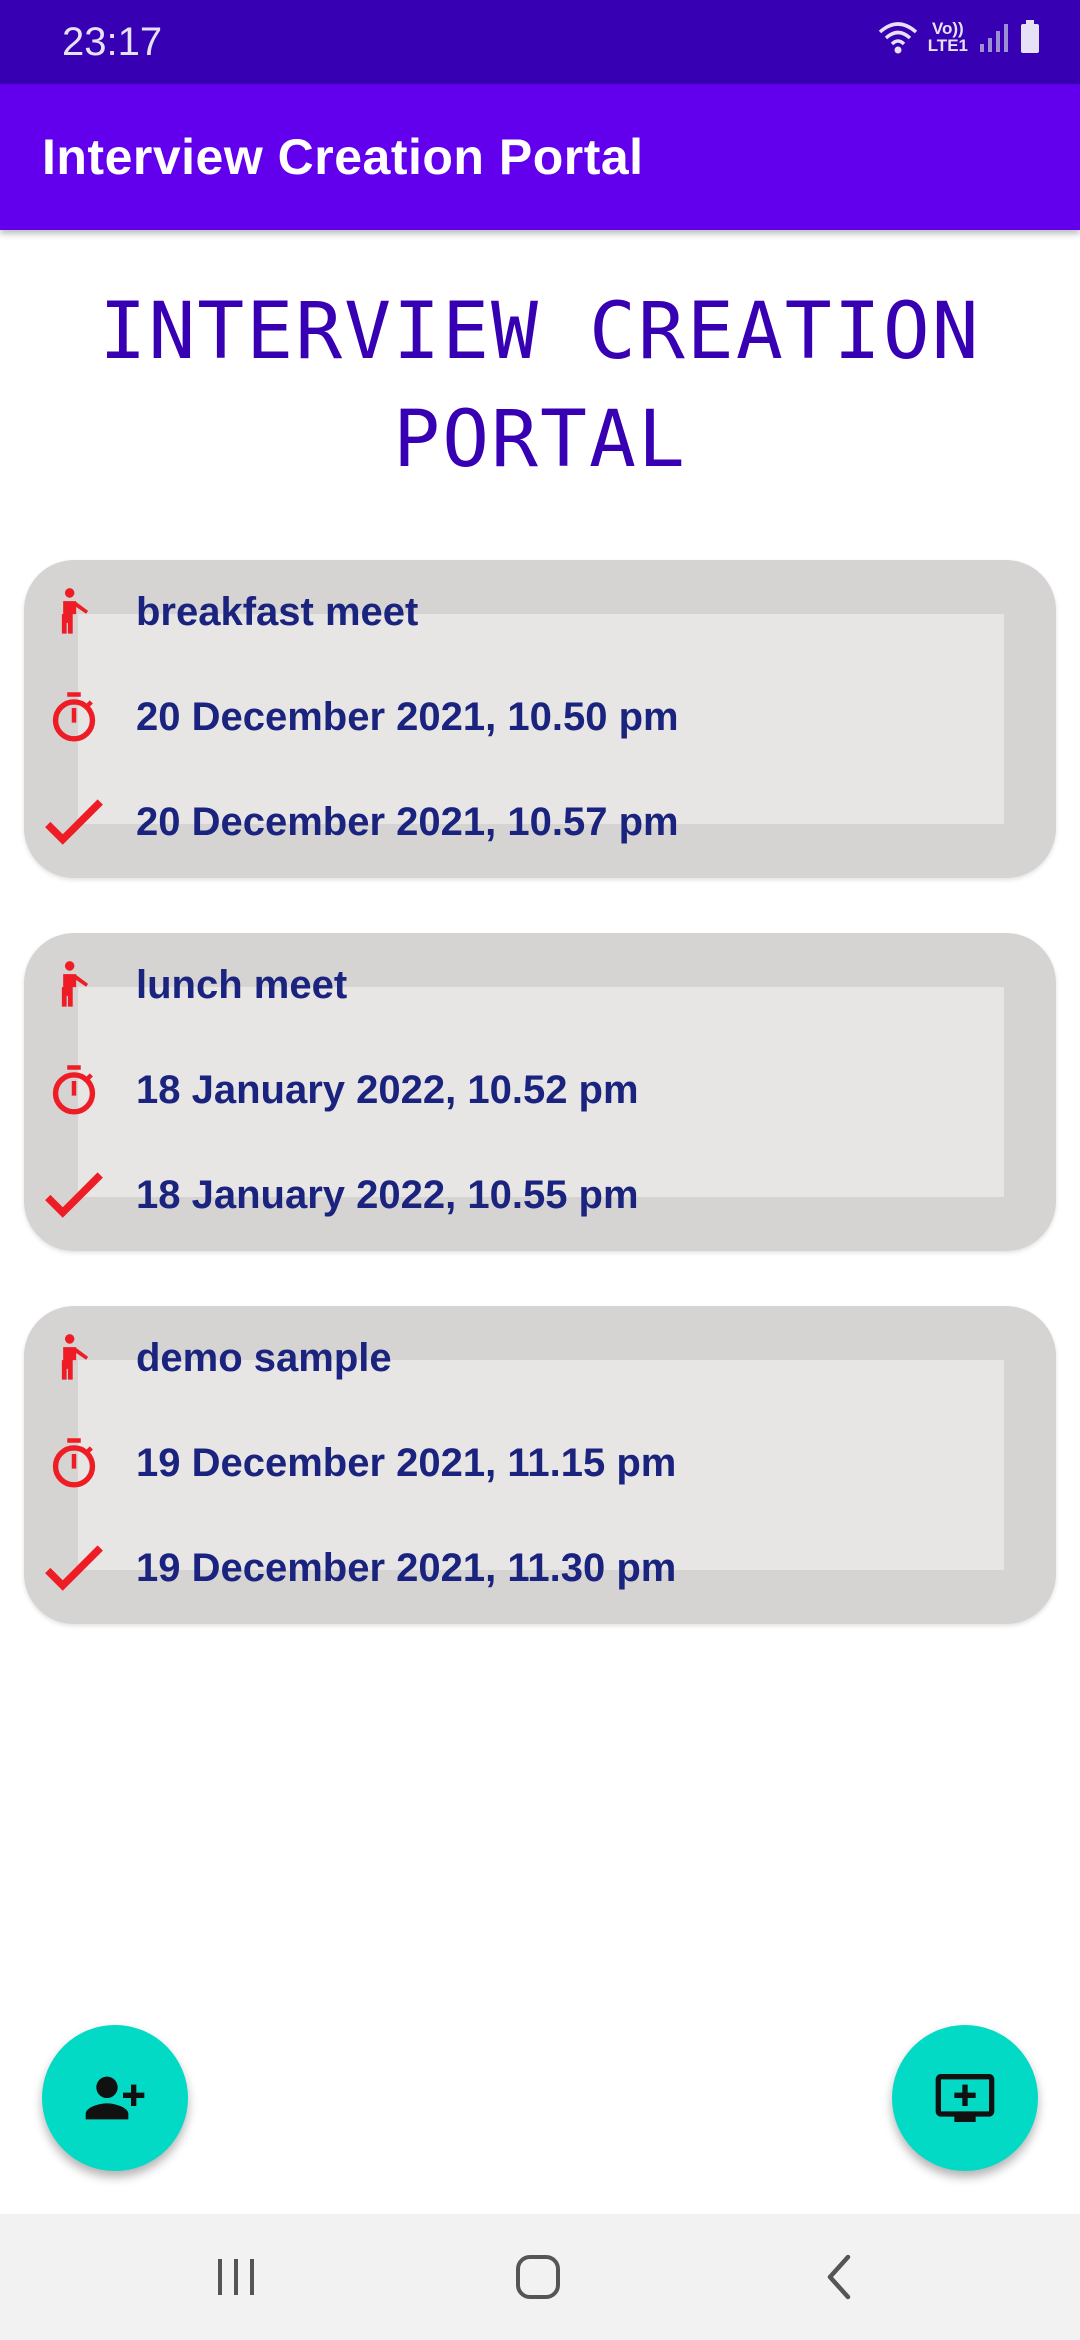  Describe the element at coordinates (534, 612) in the screenshot. I see `interview-title-row: breakfast meet` at that location.